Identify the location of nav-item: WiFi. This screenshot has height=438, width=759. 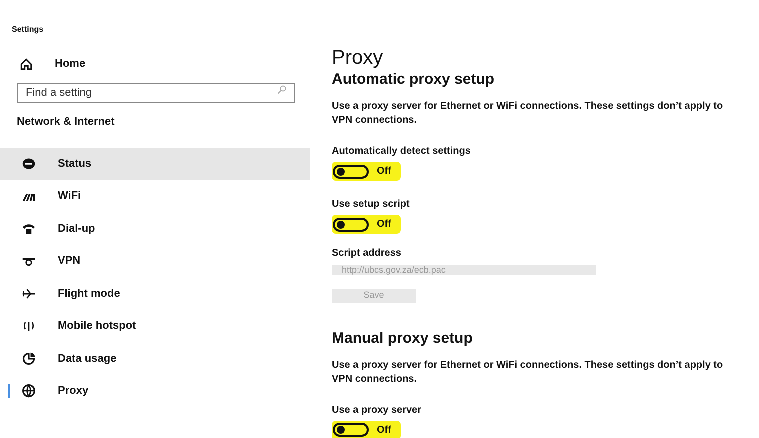
(155, 196).